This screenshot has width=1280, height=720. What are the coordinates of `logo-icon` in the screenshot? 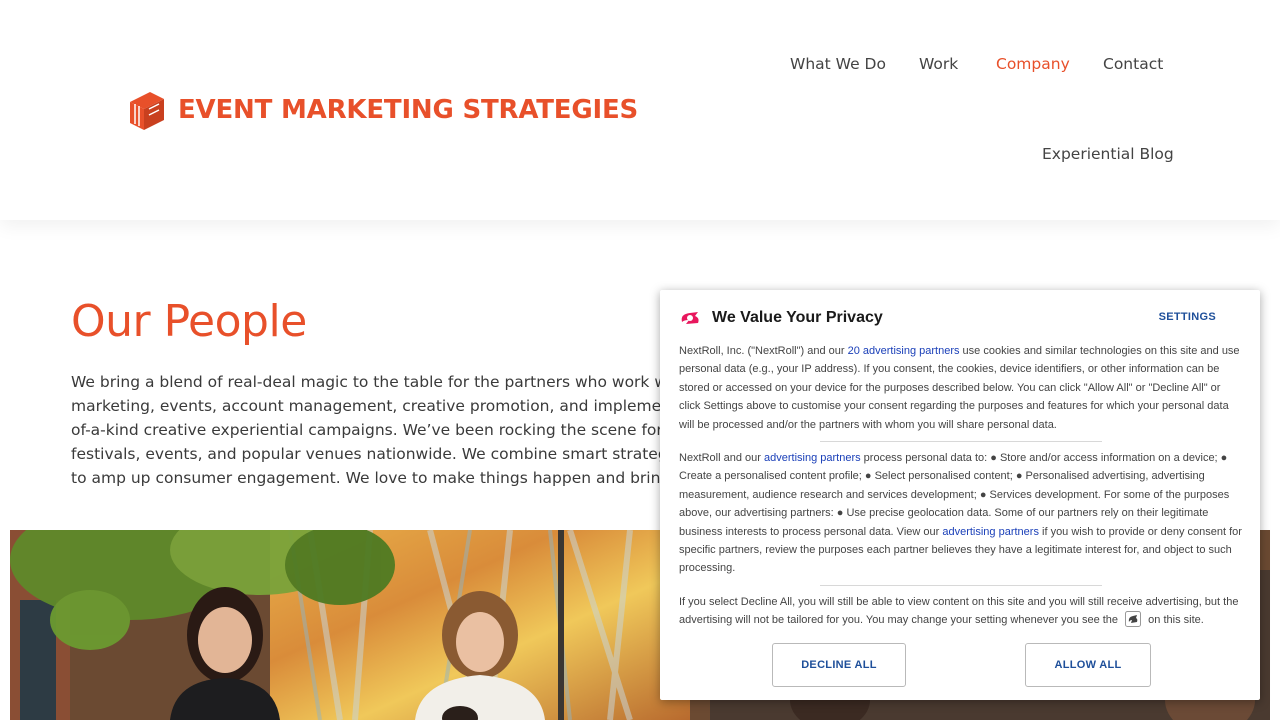 It's located at (147, 111).